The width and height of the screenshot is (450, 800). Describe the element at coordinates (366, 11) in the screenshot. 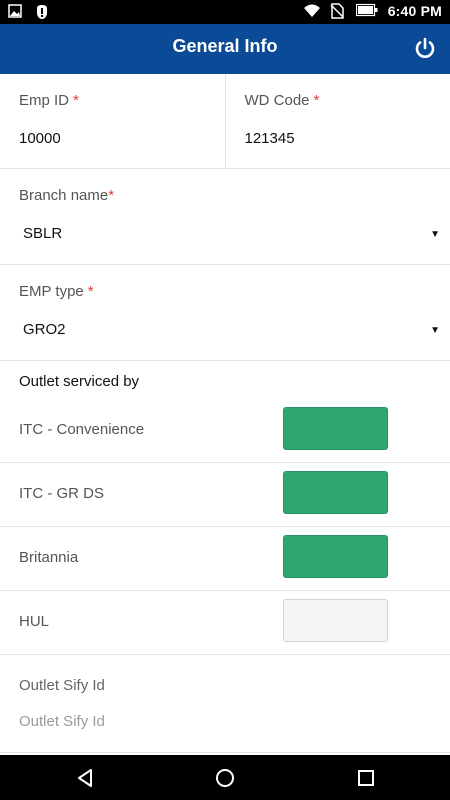

I see `battery-icon` at that location.